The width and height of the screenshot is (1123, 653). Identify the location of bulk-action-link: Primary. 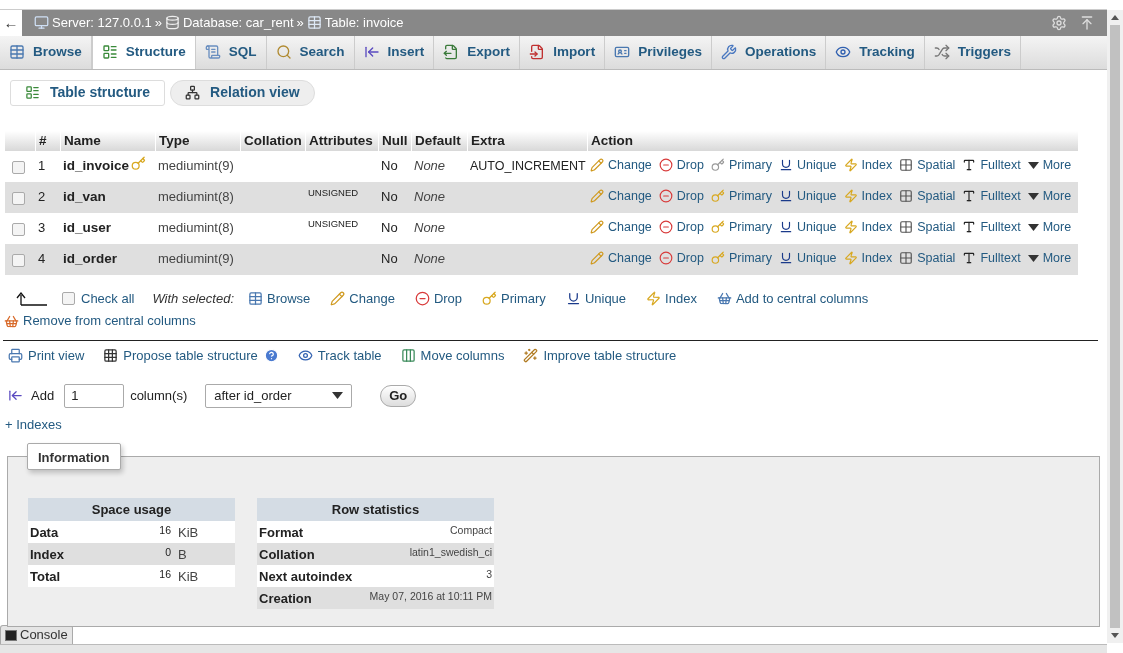
(514, 298).